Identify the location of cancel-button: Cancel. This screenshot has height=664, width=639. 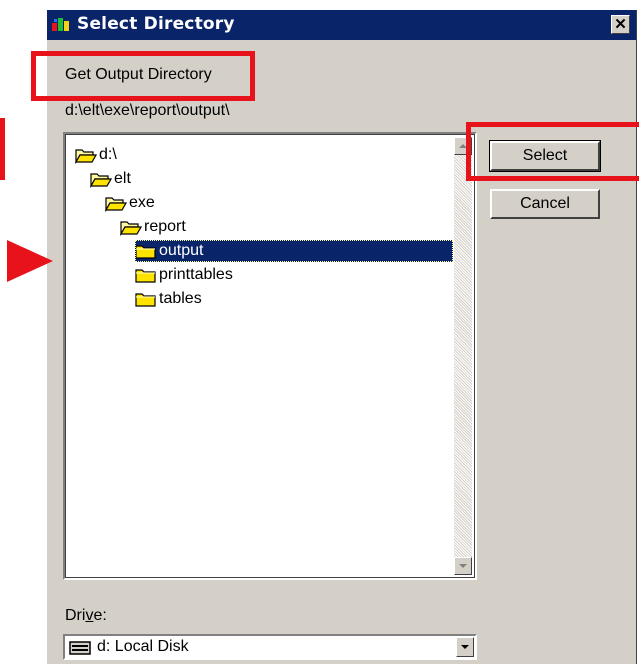
(545, 204).